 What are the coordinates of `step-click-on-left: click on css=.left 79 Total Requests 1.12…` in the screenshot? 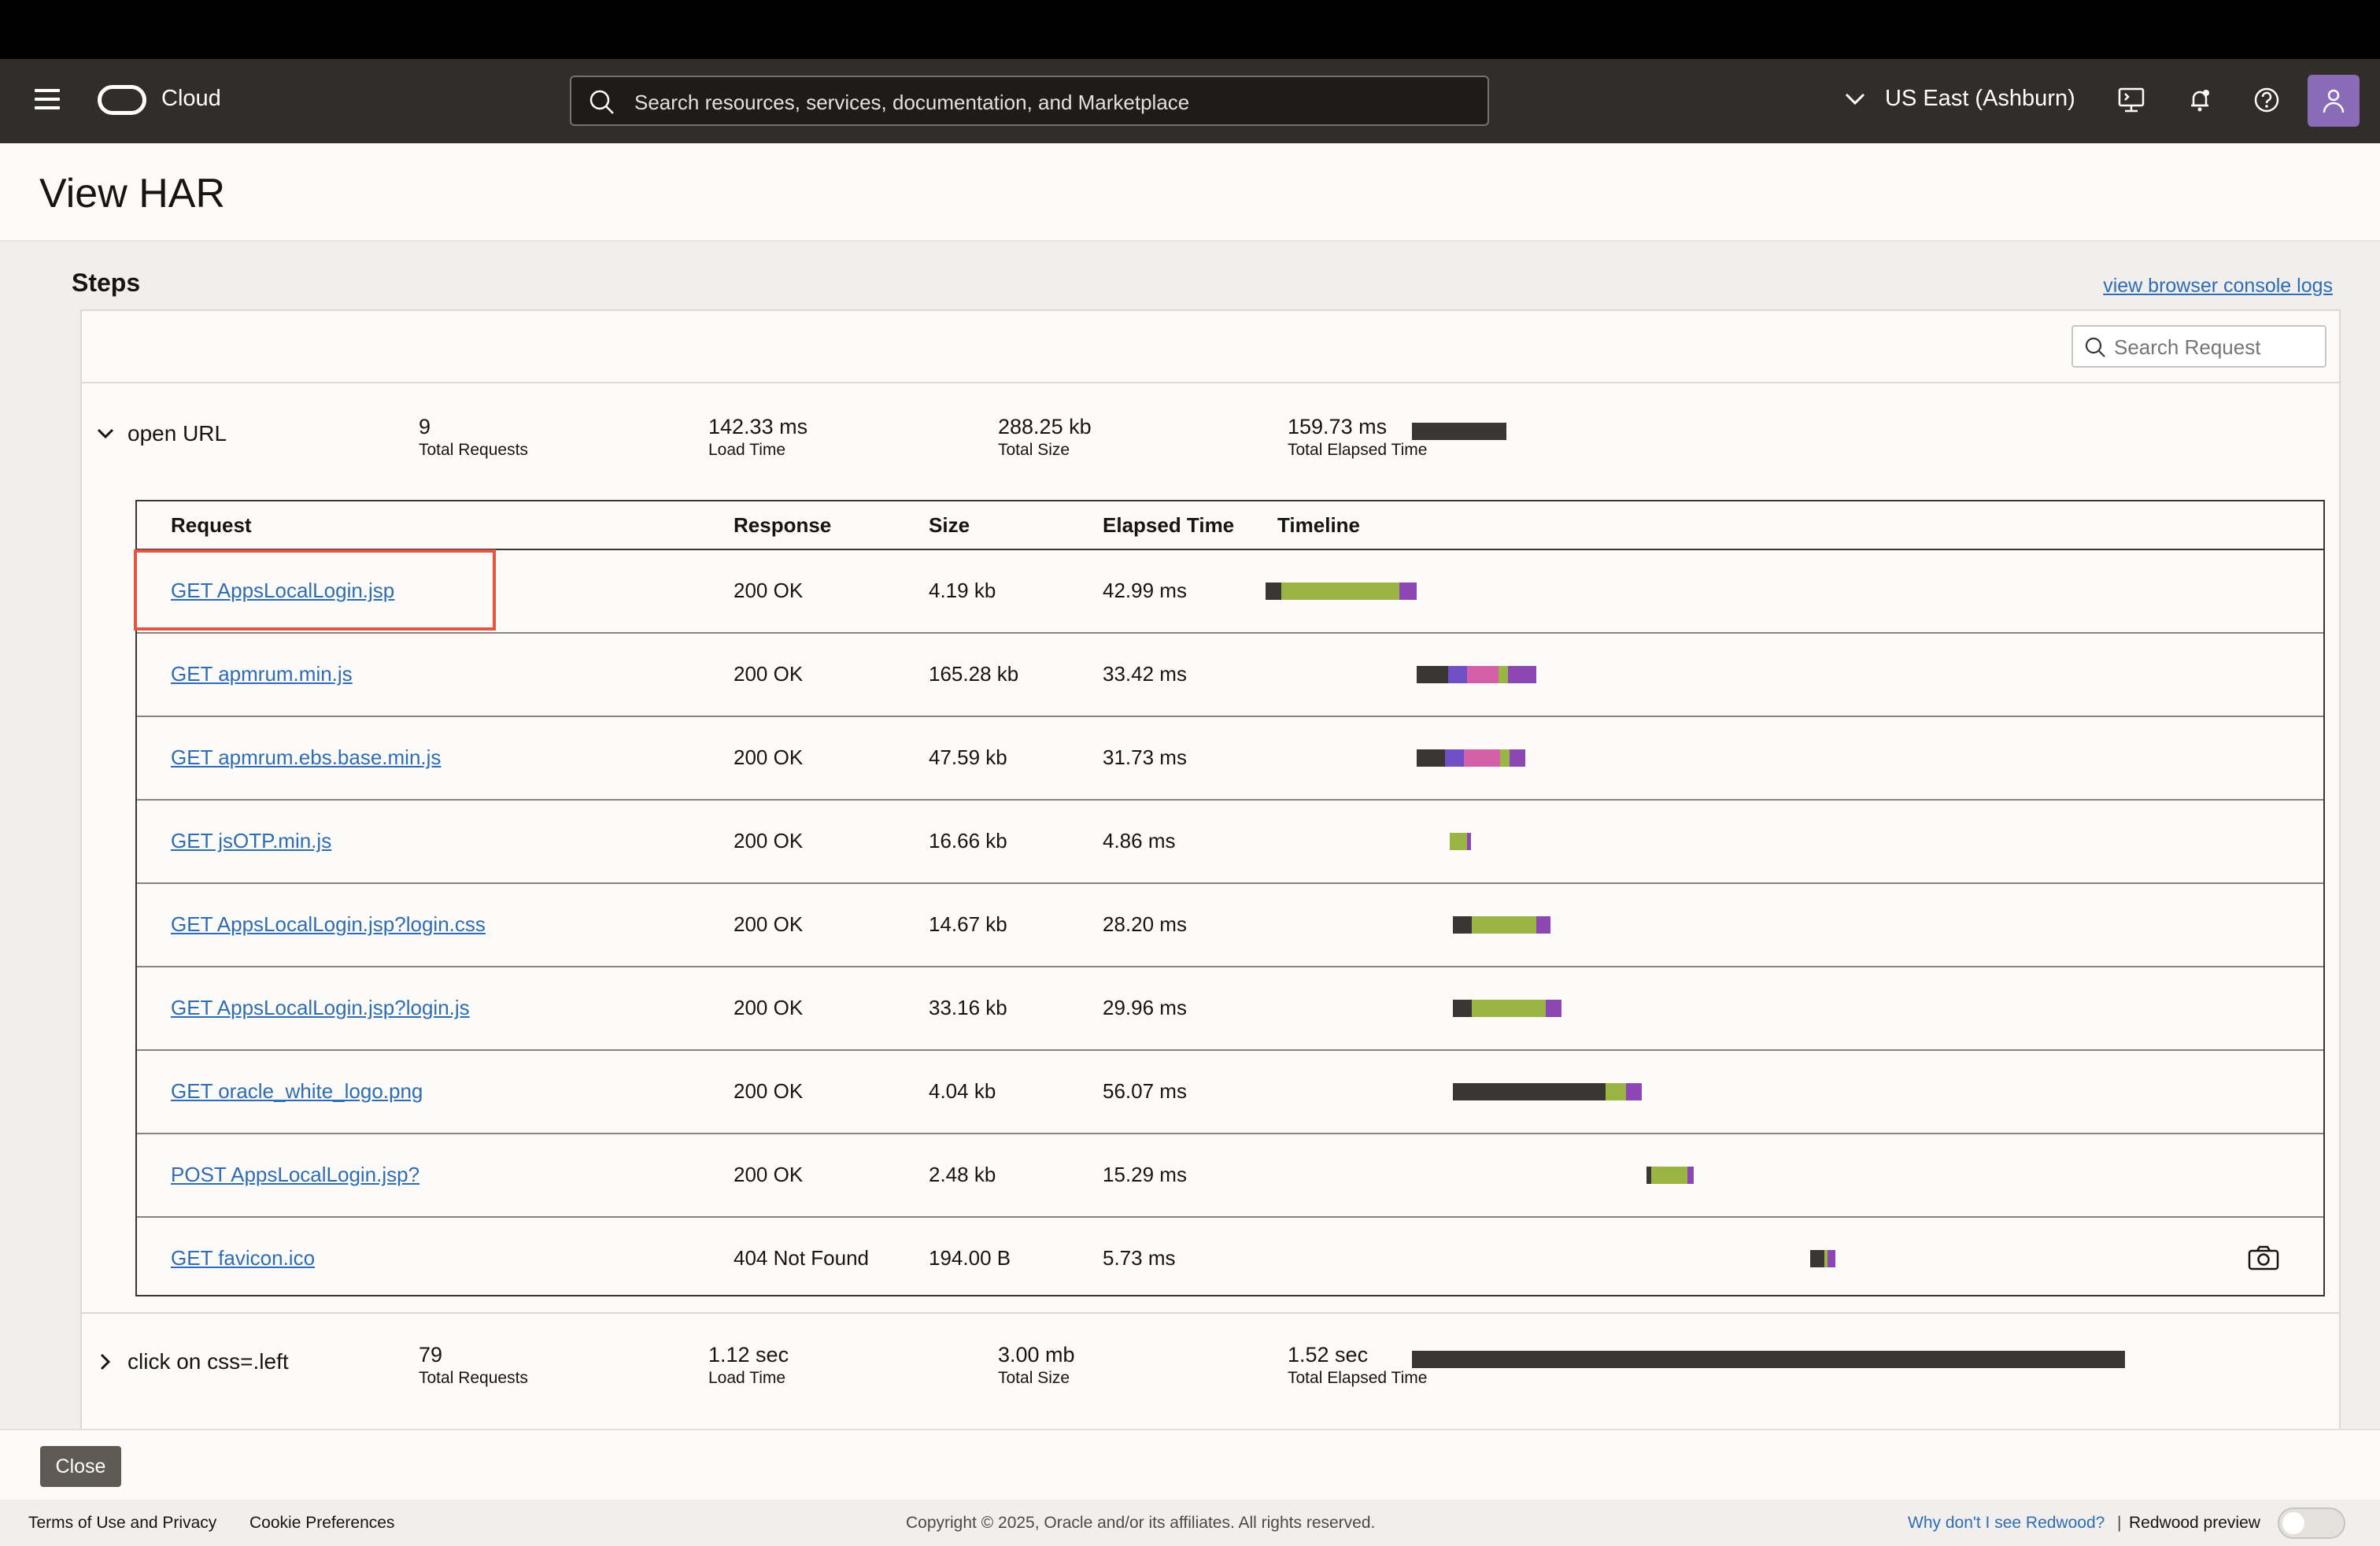 It's located at (1210, 1362).